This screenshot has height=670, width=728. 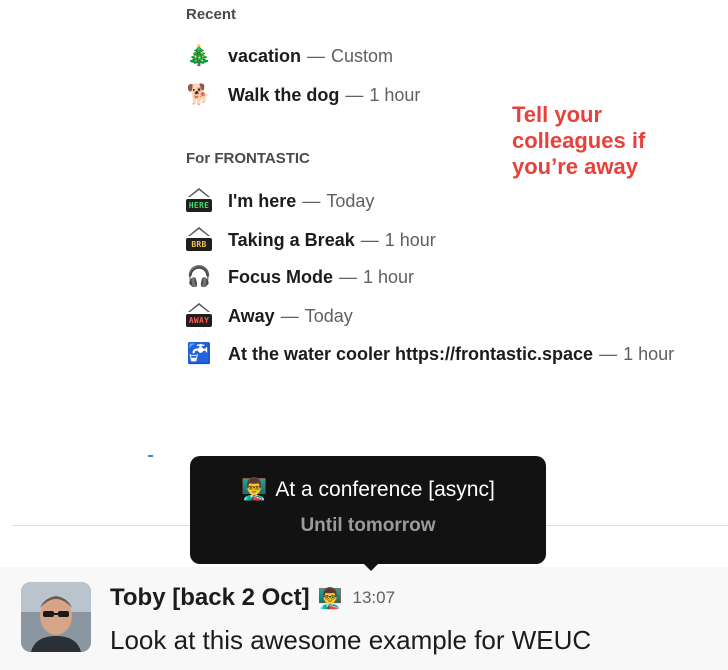 What do you see at coordinates (56, 617) in the screenshot?
I see `avatar` at bounding box center [56, 617].